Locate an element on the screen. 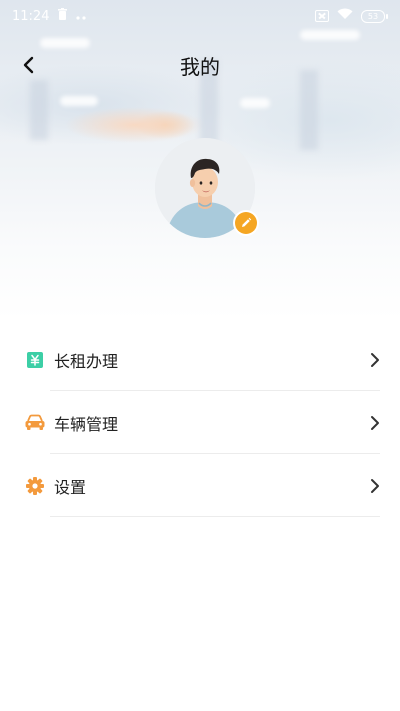 This screenshot has height=711, width=400. gear-icon is located at coordinates (35, 486).